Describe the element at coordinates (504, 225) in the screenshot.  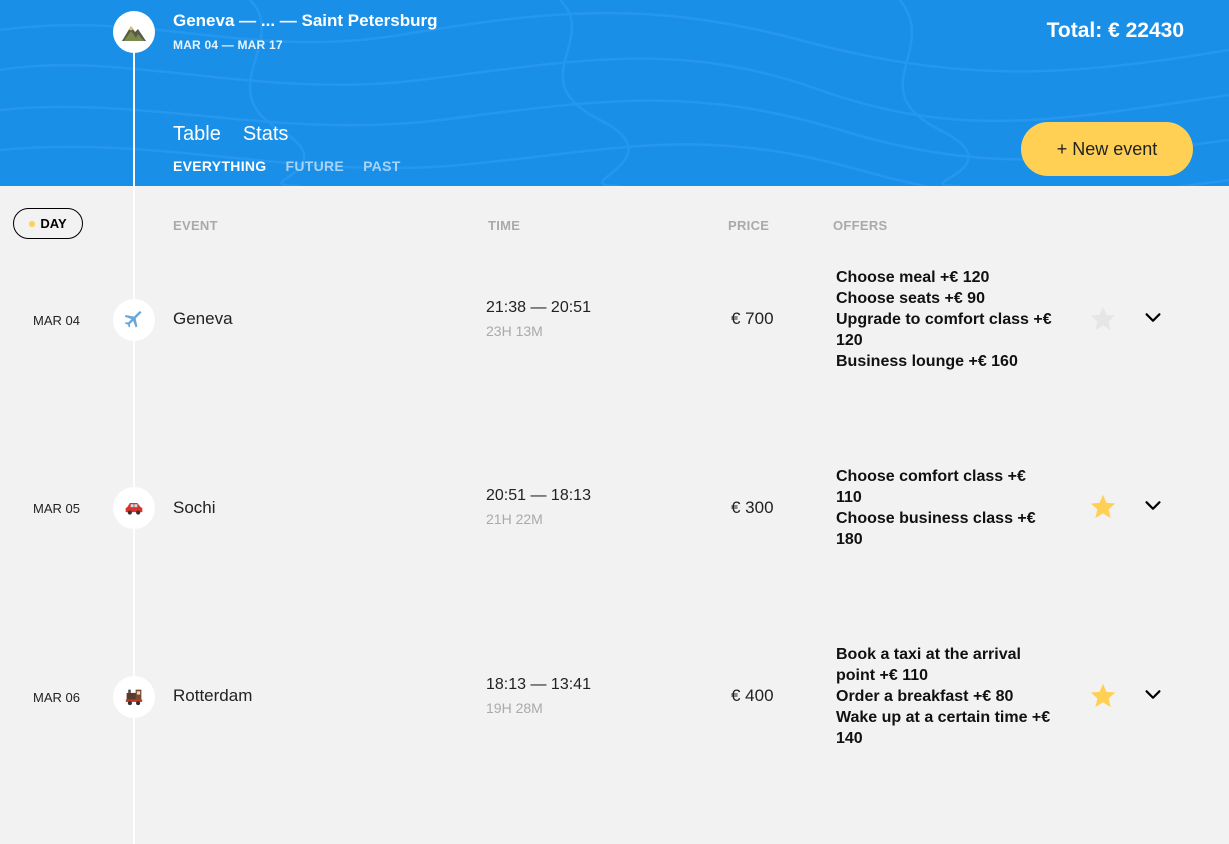
I see `sort-time-button: TIME` at that location.